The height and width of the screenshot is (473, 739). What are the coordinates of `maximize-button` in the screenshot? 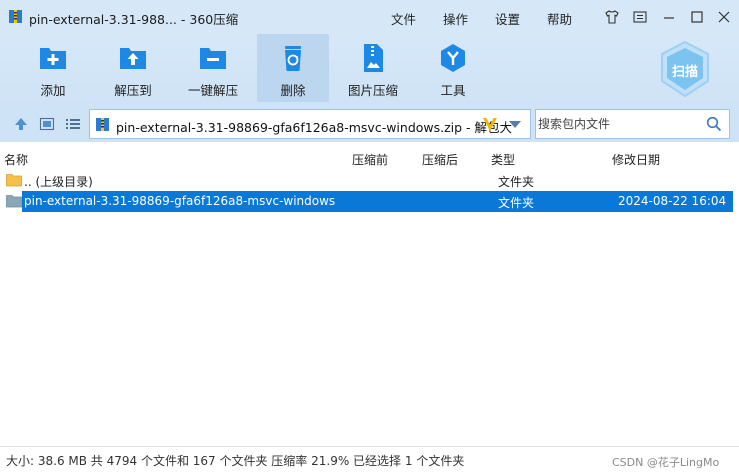 It's located at (697, 17).